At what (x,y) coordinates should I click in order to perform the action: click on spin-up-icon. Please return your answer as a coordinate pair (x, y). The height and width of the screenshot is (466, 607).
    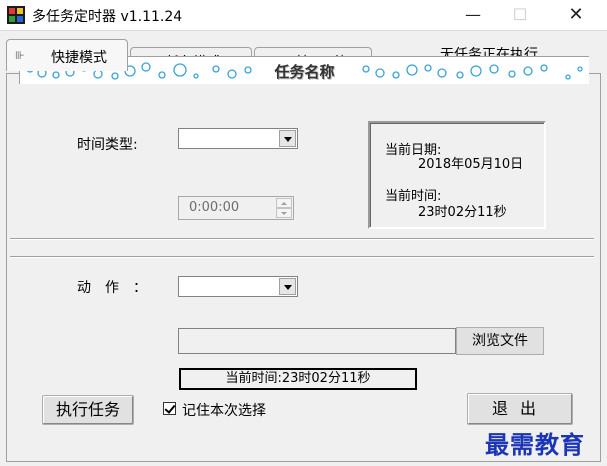
    Looking at the image, I should click on (284, 203).